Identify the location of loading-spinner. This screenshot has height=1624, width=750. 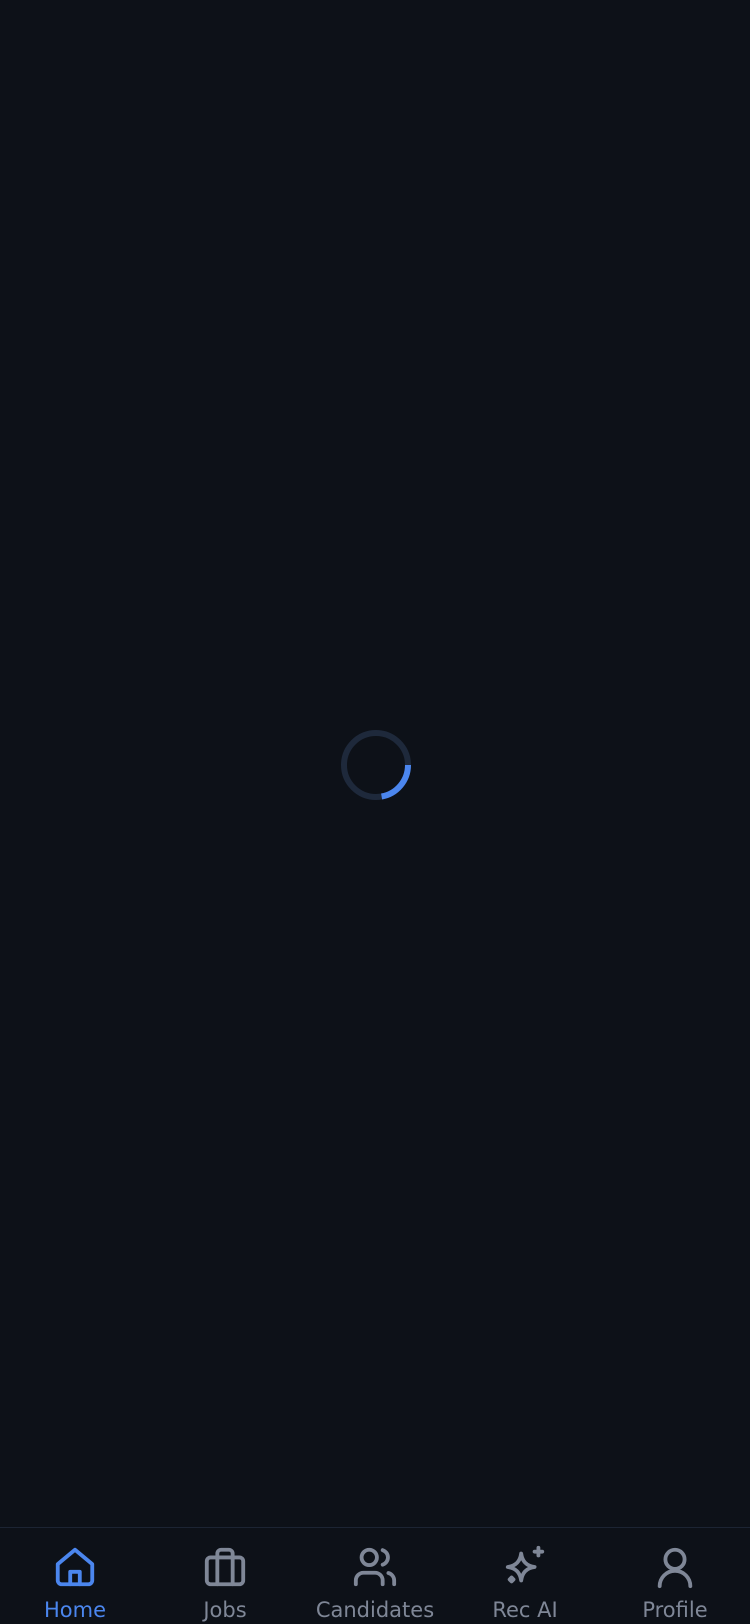
(376, 765).